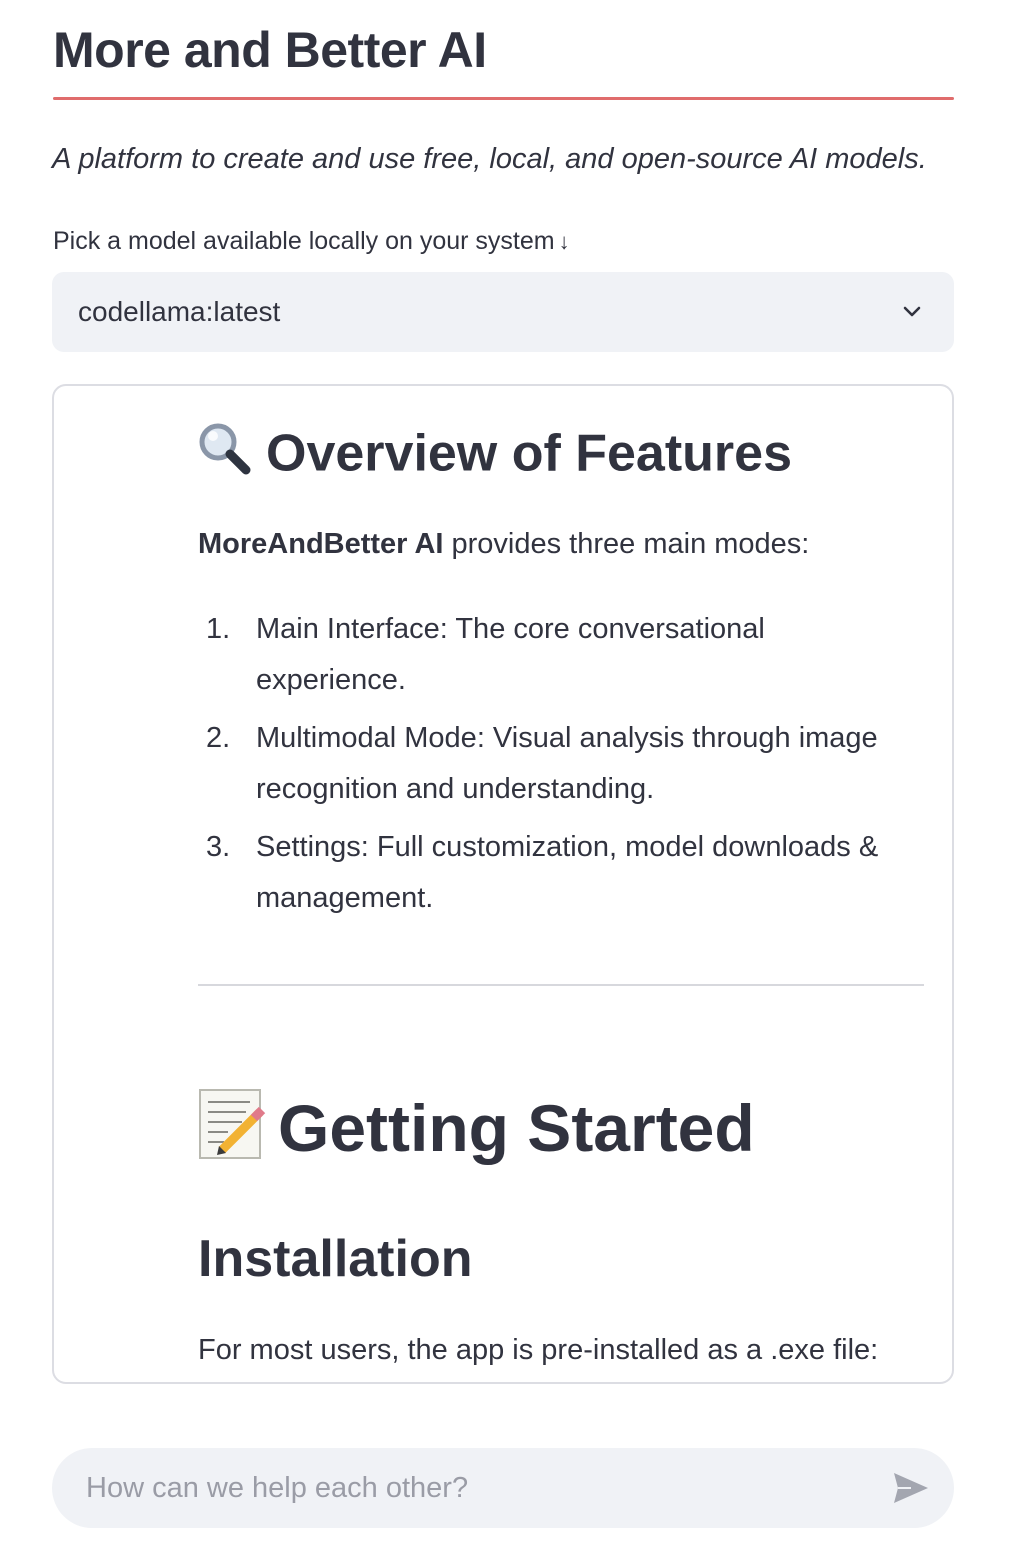 This screenshot has height=1566, width=1014. Describe the element at coordinates (912, 312) in the screenshot. I see `chevron-down-icon` at that location.